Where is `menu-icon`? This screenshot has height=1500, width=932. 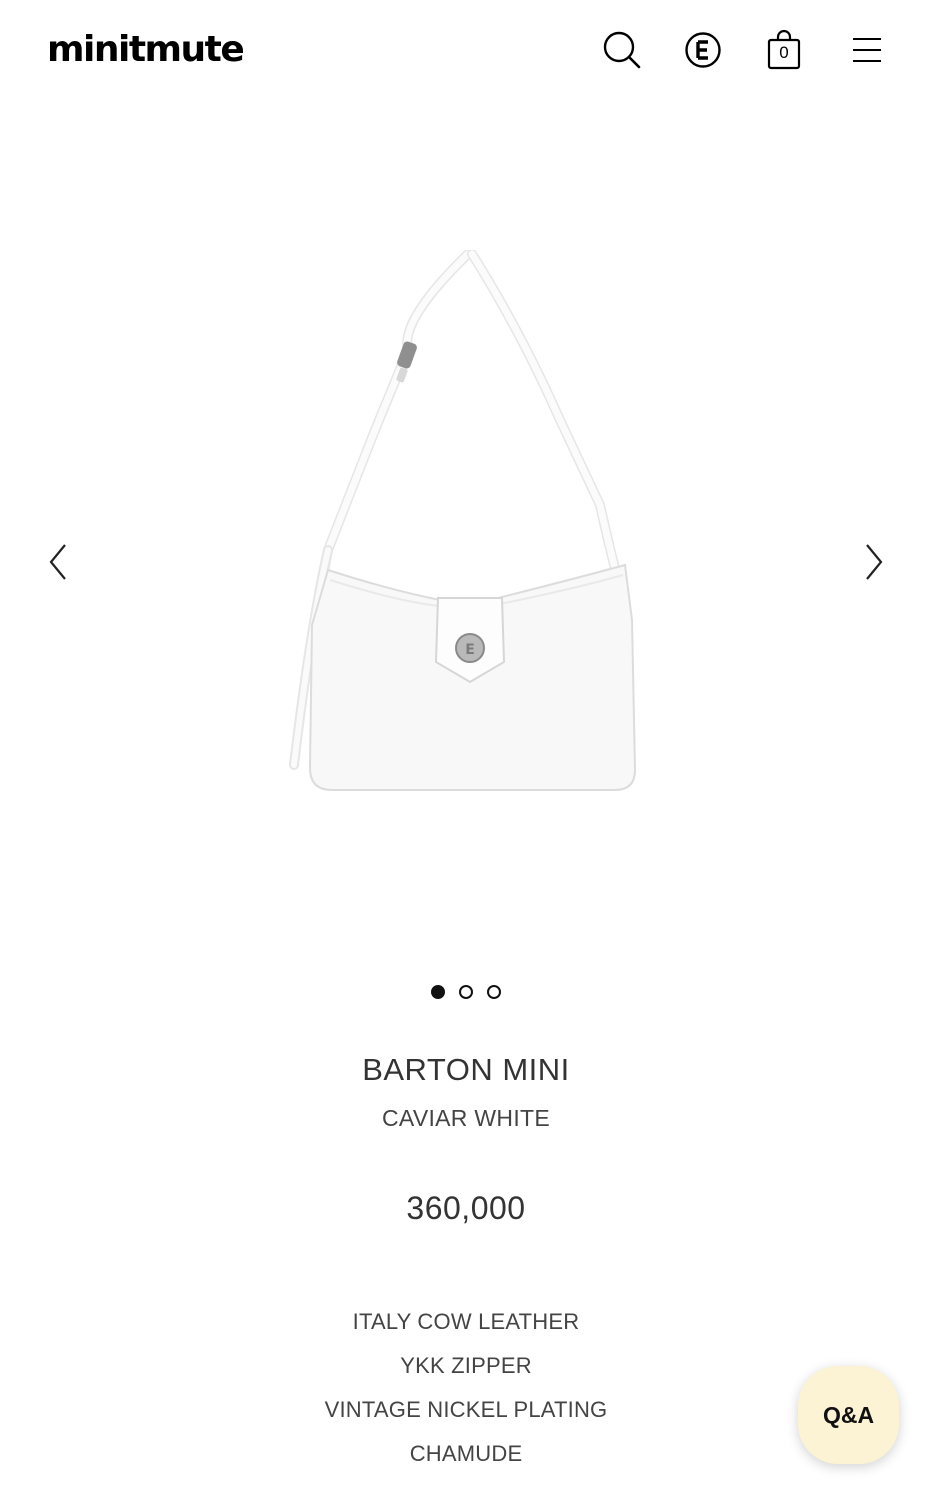
menu-icon is located at coordinates (867, 50).